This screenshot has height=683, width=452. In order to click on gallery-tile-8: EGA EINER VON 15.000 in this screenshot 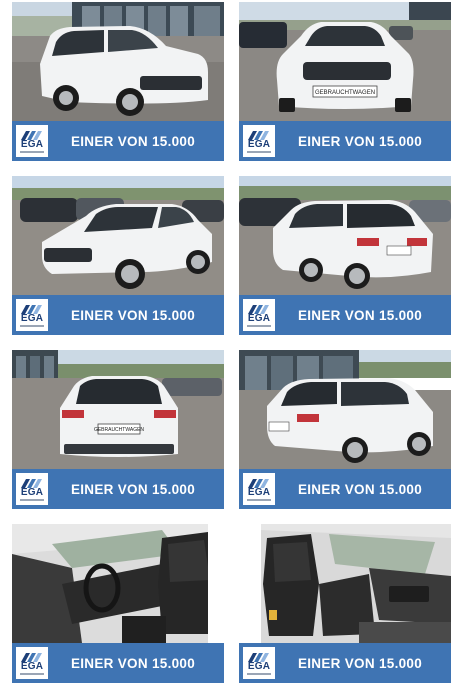, I will do `click(345, 603)`.